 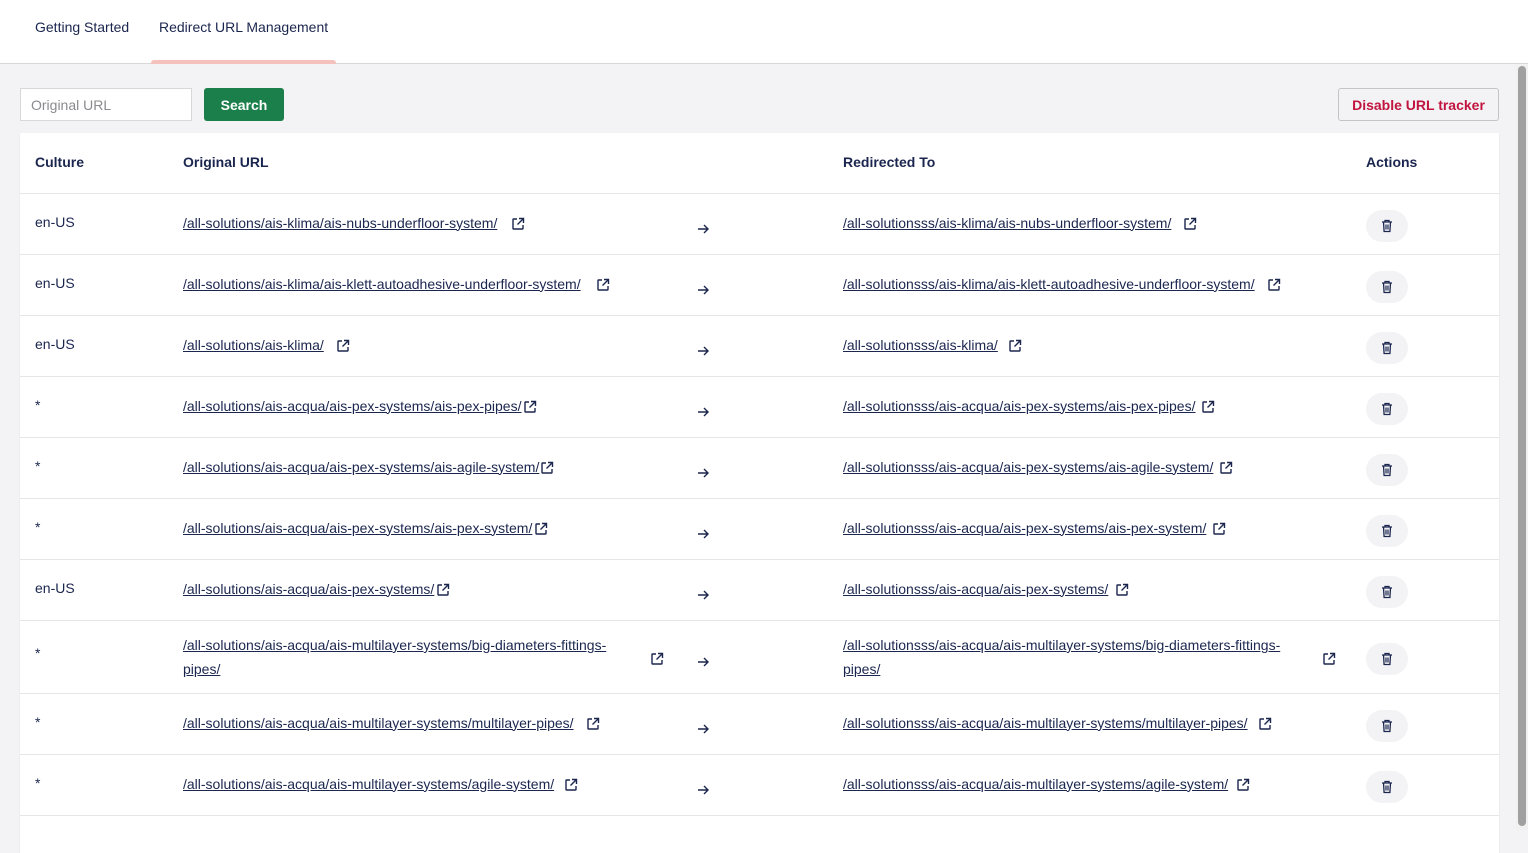 I want to click on tab-getting-started: Getting Started, so click(x=82, y=31).